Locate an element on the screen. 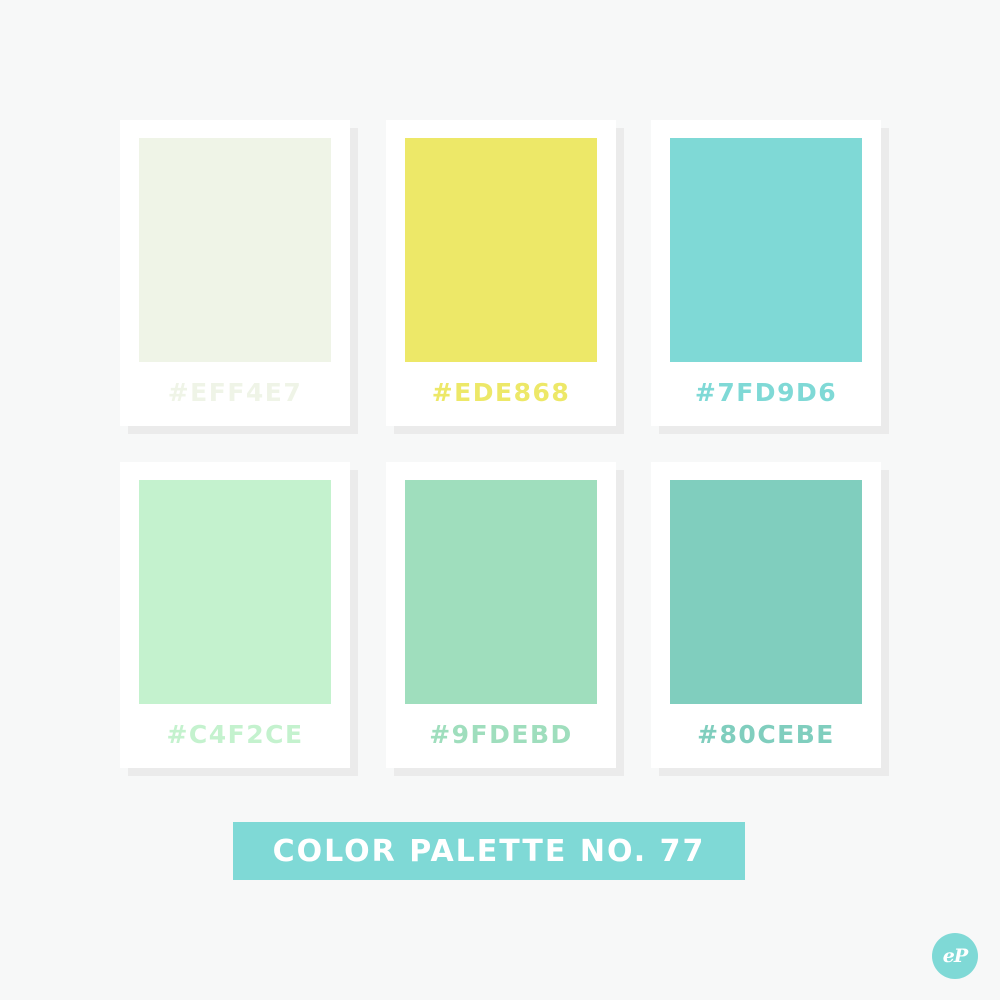  hex-label: #7FD9D6 is located at coordinates (766, 392).